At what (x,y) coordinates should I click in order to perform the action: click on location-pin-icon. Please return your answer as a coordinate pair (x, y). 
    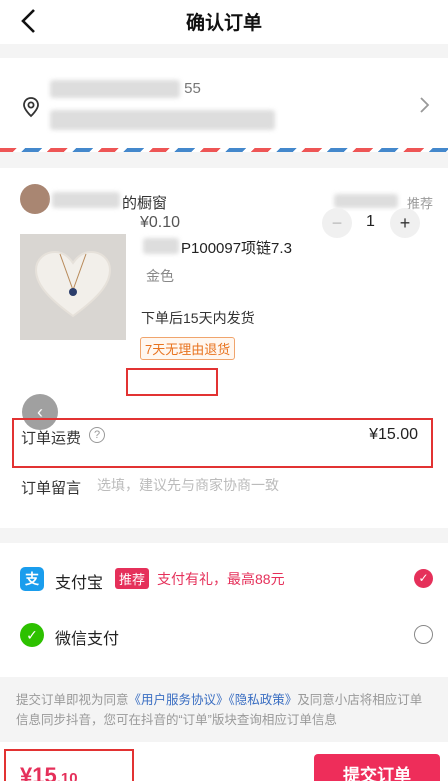
    Looking at the image, I should click on (31, 107).